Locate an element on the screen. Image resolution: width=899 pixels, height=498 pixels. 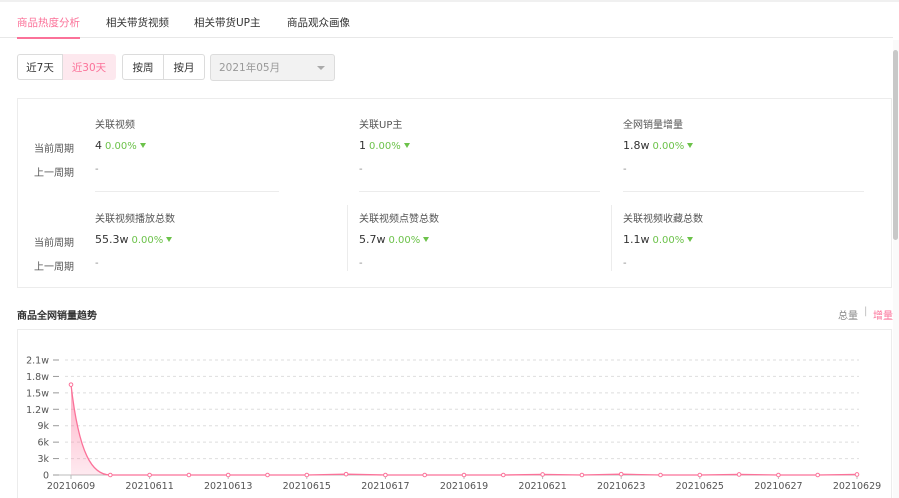
metric-title: 关联视频点赞总数 is located at coordinates (399, 219).